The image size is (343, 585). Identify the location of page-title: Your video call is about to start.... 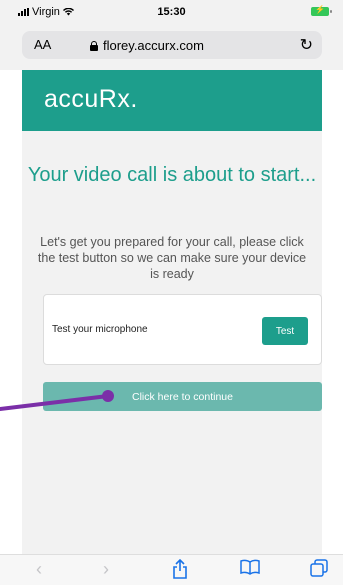
(172, 175).